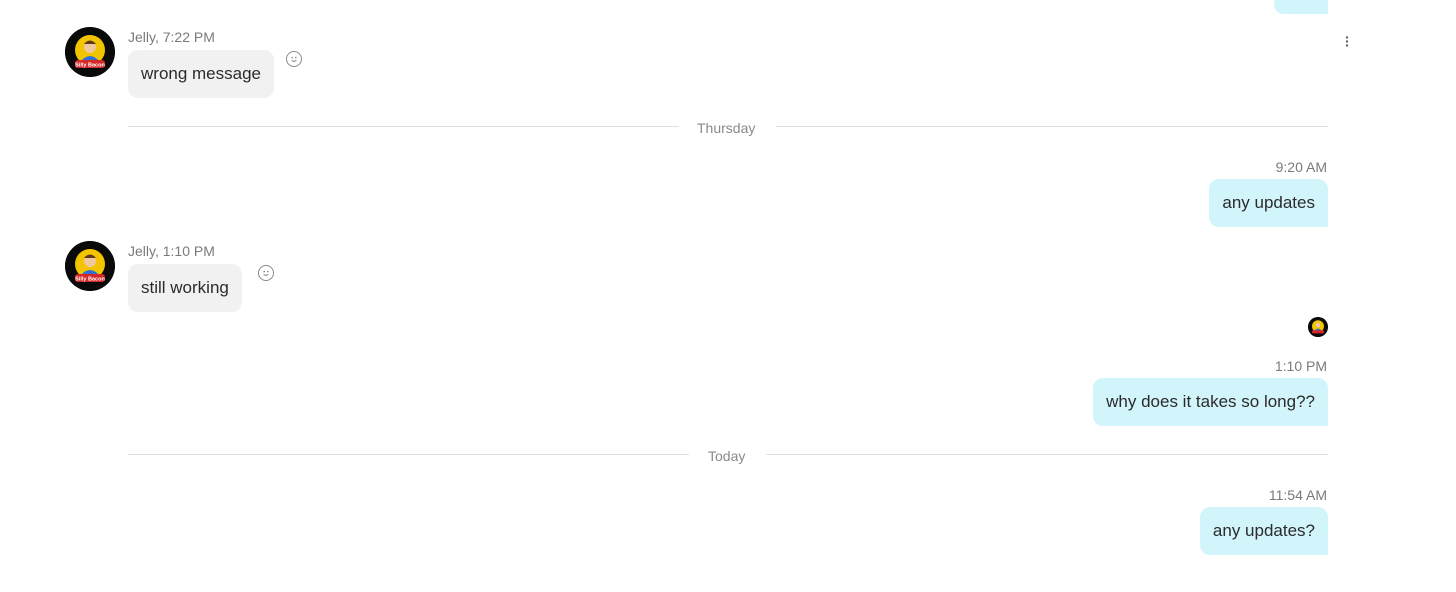  What do you see at coordinates (201, 74) in the screenshot?
I see `incoming-message-bubble: wrong message` at bounding box center [201, 74].